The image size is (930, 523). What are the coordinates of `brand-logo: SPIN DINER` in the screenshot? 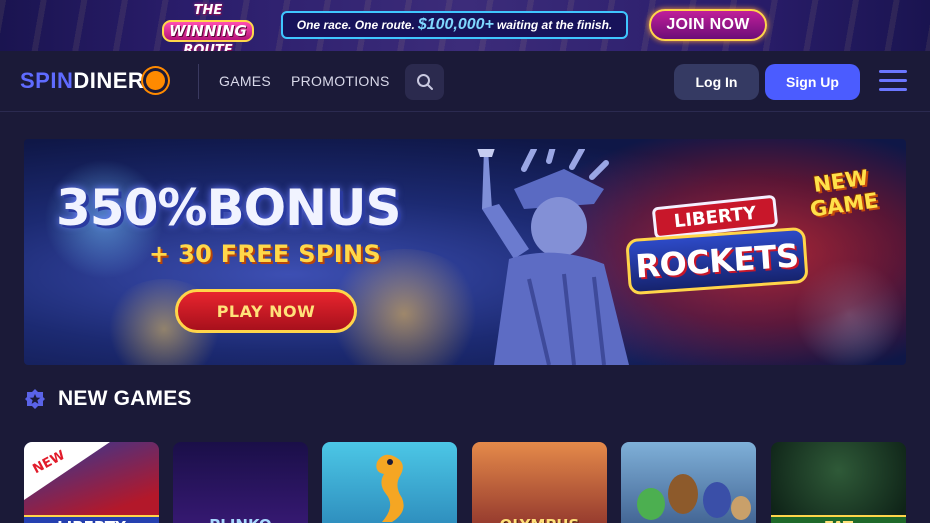 It's located at (93, 81).